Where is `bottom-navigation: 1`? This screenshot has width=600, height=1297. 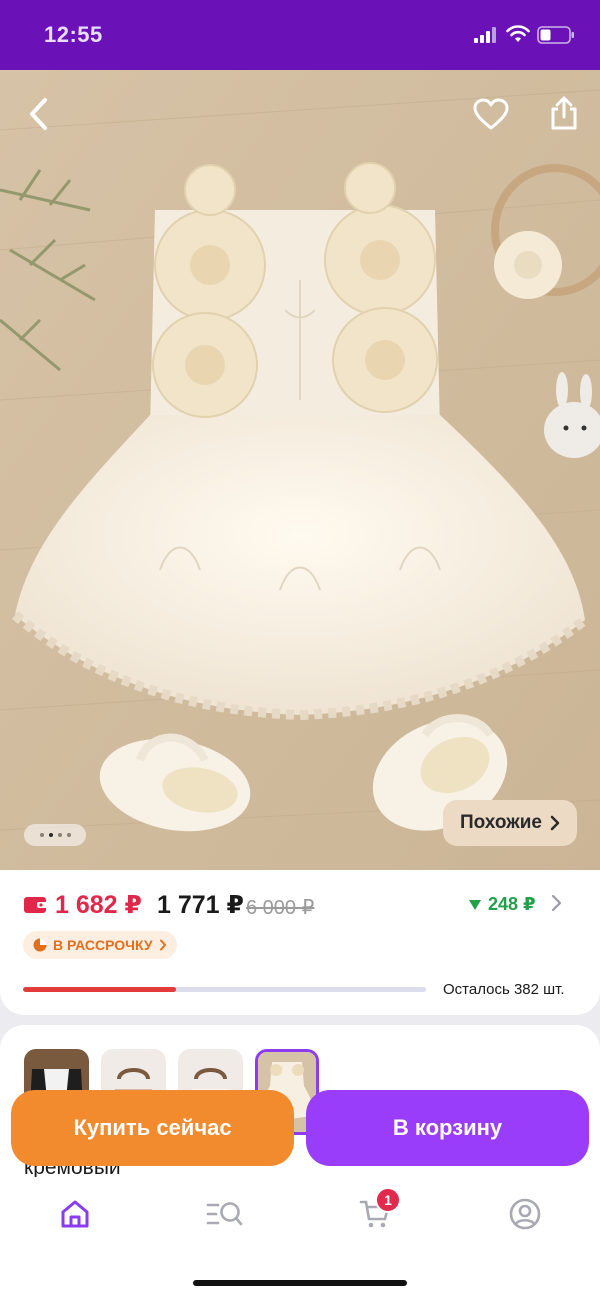
bottom-navigation: 1 is located at coordinates (300, 1237).